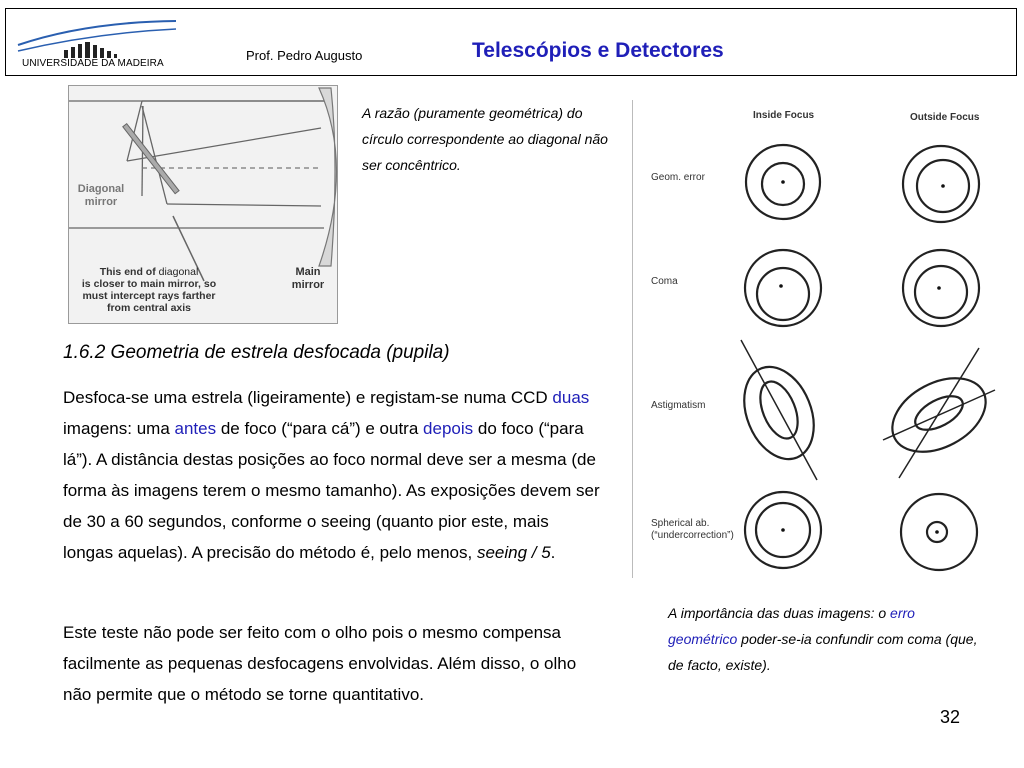  What do you see at coordinates (304, 55) in the screenshot?
I see `author-name: Prof. Pedro Augusto` at bounding box center [304, 55].